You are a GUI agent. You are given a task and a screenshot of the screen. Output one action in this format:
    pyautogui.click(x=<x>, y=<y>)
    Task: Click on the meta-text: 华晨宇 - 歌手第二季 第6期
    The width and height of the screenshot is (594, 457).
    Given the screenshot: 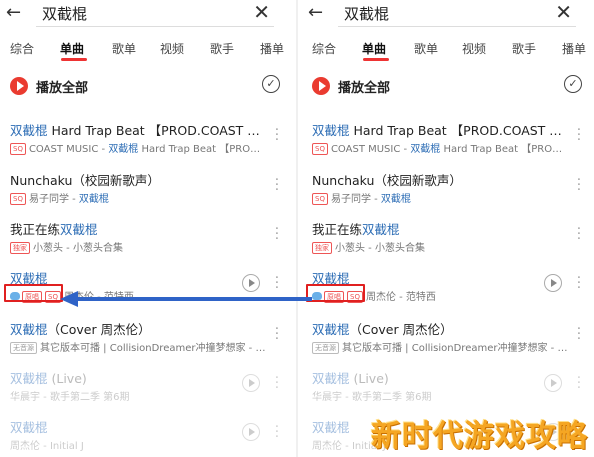 What is the action you would take?
    pyautogui.click(x=372, y=397)
    